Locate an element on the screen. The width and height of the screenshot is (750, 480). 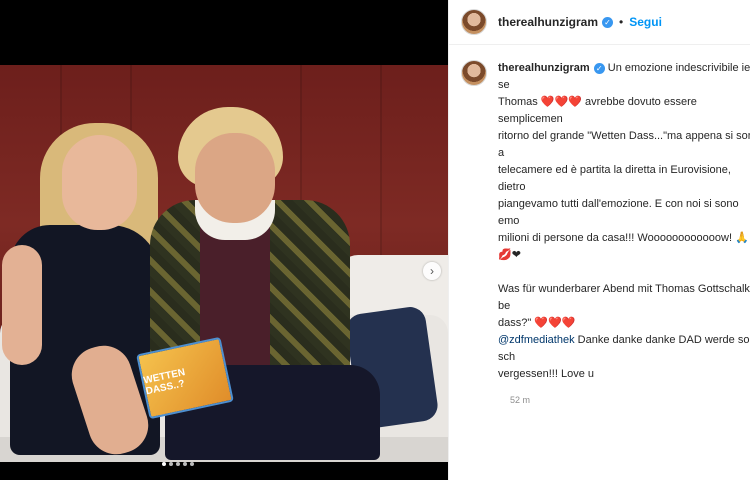
follow-button: Segui is located at coordinates (645, 22).